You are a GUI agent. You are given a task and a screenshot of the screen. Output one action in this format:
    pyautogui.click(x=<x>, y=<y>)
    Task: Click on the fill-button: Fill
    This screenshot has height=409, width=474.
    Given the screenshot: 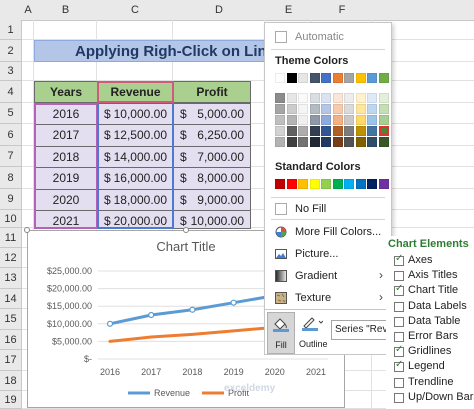 What is the action you would take?
    pyautogui.click(x=281, y=333)
    